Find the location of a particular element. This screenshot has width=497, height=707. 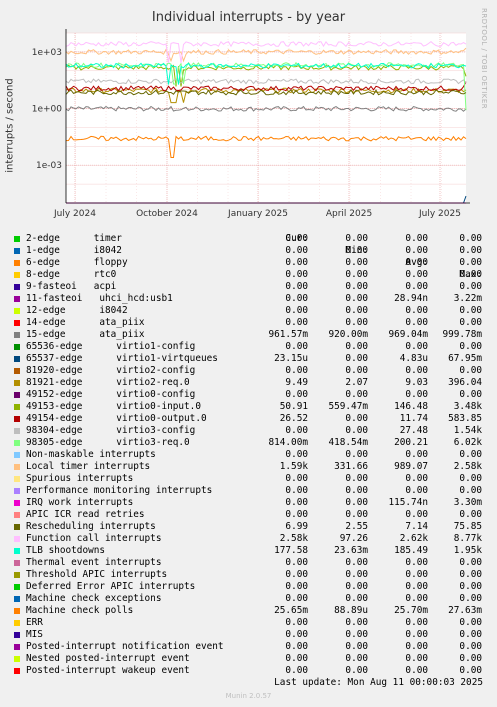

legend-max-value: 1.54k is located at coordinates (467, 430).